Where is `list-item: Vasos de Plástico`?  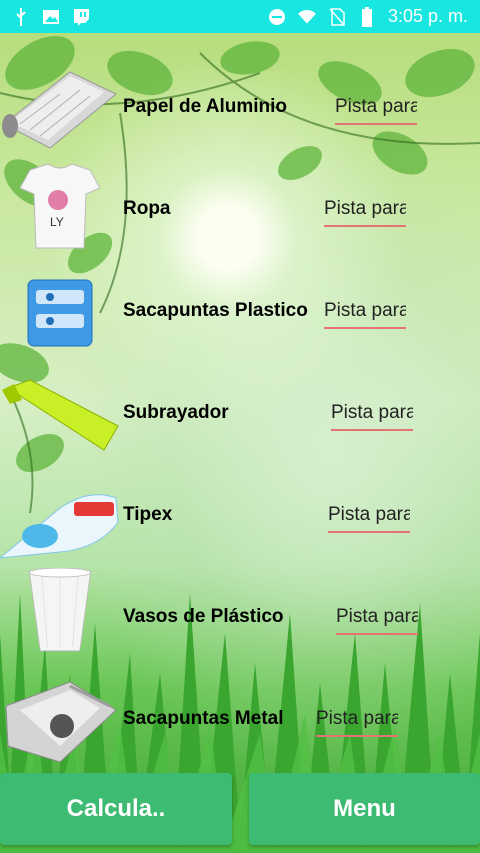 list-item: Vasos de Plástico is located at coordinates (240, 619).